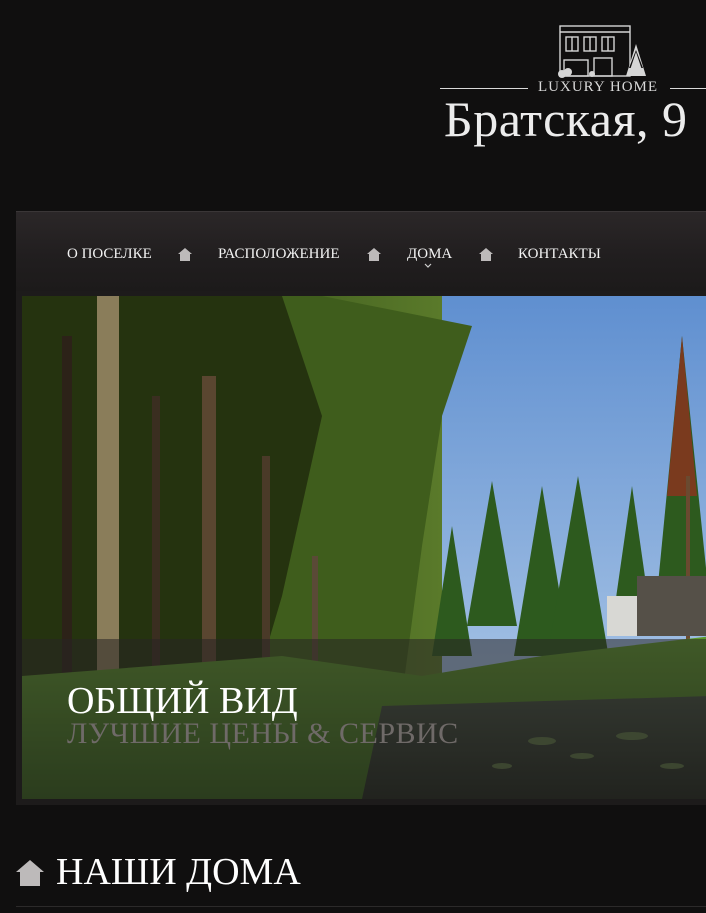  Describe the element at coordinates (428, 266) in the screenshot. I see `chevron-down-icon` at that location.